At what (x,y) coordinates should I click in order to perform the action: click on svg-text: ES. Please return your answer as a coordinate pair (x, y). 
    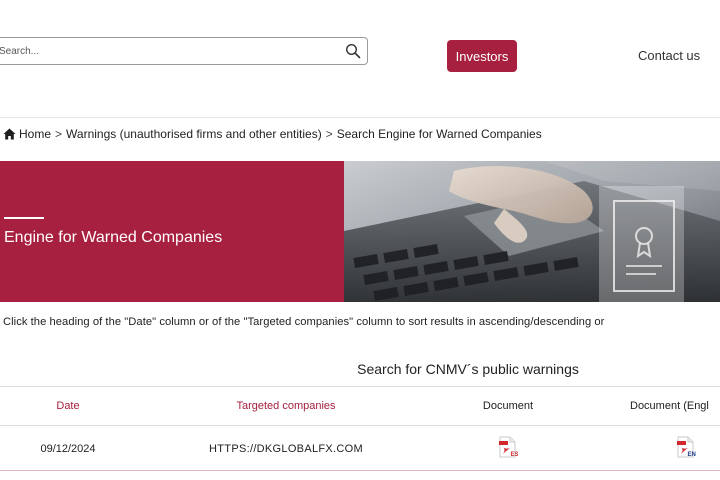
    Looking at the image, I should click on (515, 455).